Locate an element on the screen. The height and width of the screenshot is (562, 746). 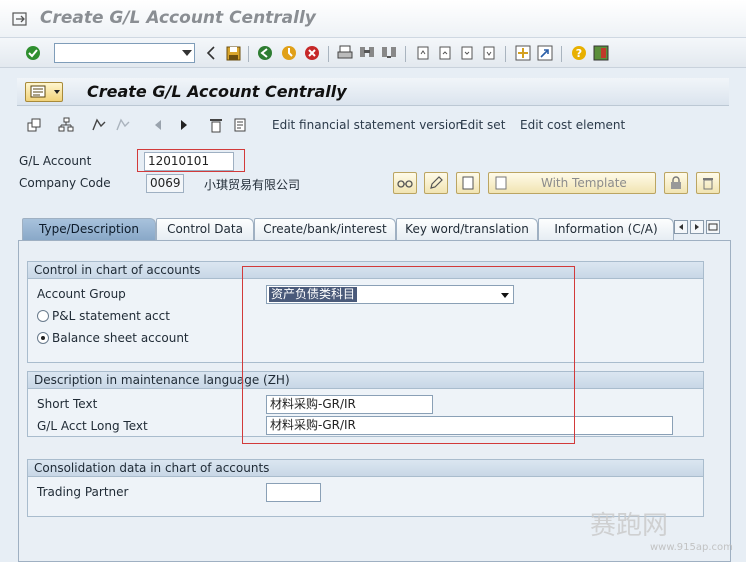
consolidation-group-title: Consolidation data in chart of accounts is located at coordinates (365, 468).